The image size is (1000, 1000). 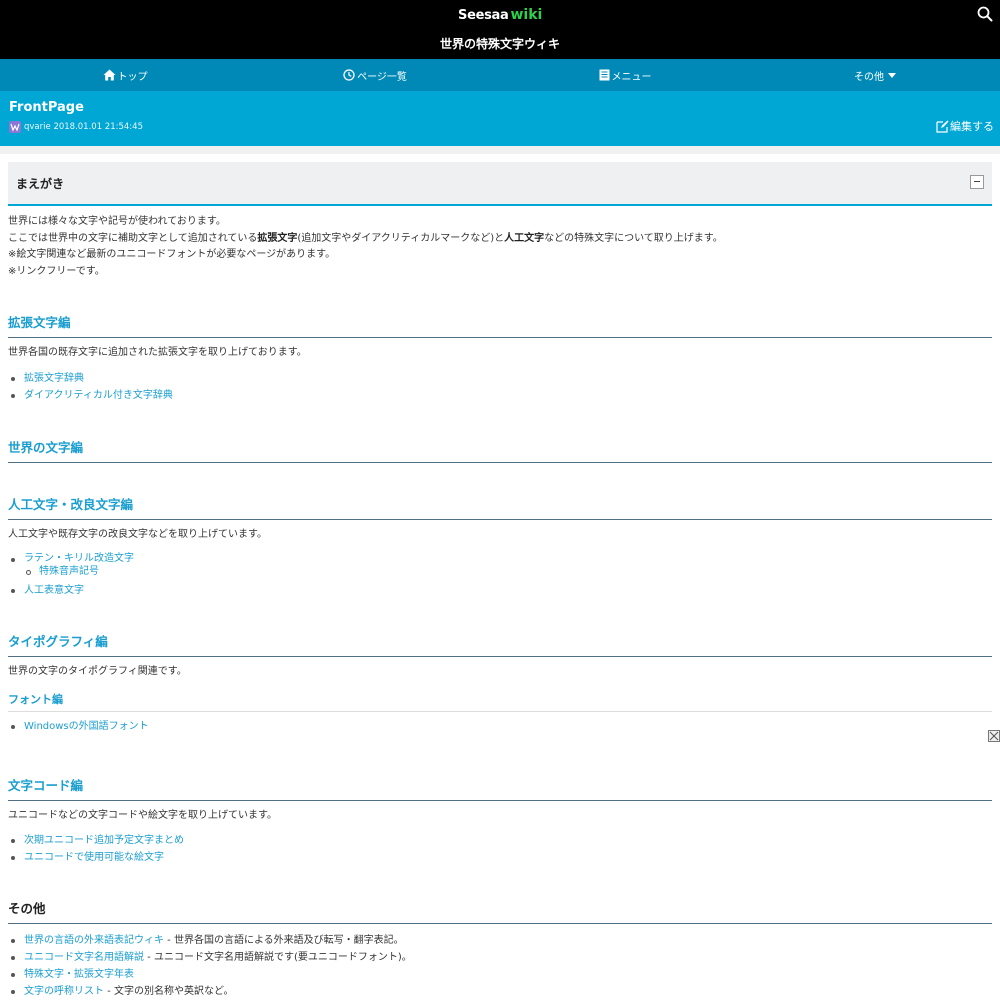 I want to click on nav-top-label: トップ, so click(x=132, y=77).